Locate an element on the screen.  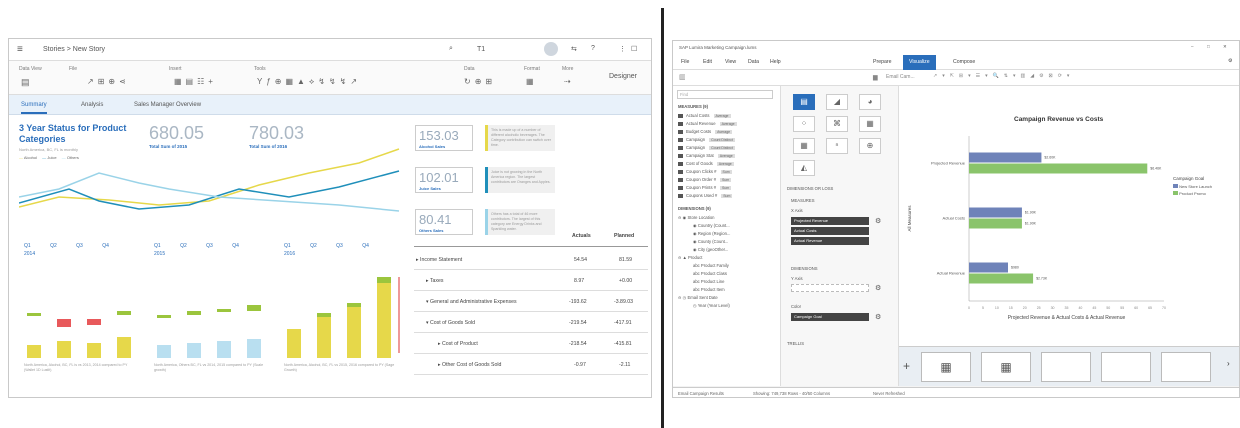
breadcrumb: Stories > New Story is located at coordinates (74, 49).